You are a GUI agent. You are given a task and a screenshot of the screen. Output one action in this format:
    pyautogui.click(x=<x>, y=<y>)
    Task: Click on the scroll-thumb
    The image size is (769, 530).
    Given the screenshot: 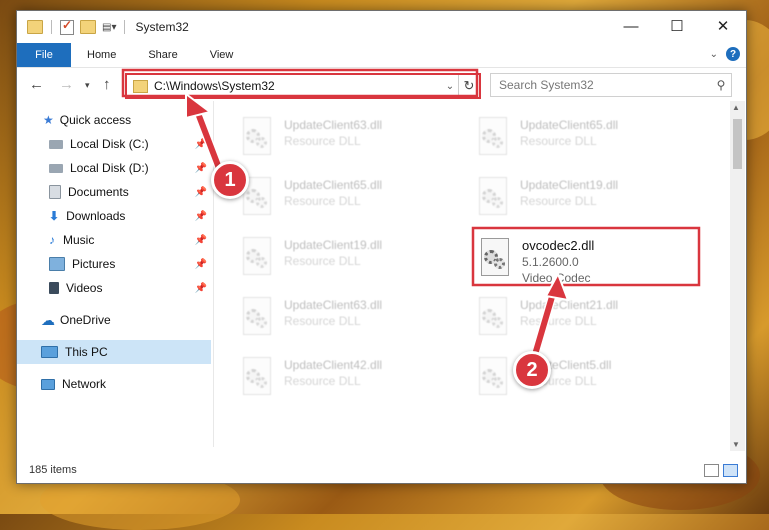 What is the action you would take?
    pyautogui.click(x=737, y=144)
    